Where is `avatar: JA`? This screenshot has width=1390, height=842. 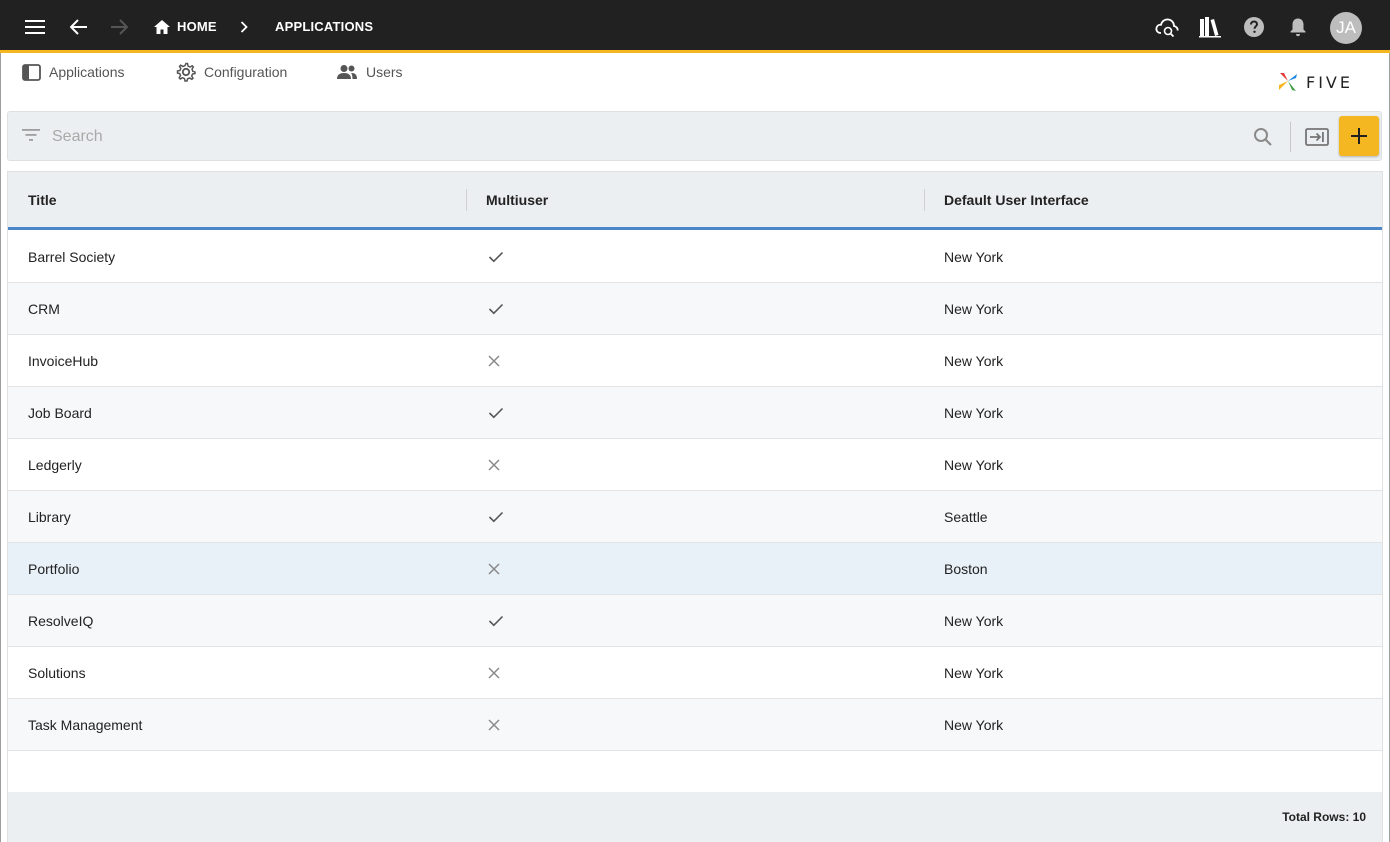 avatar: JA is located at coordinates (1346, 28).